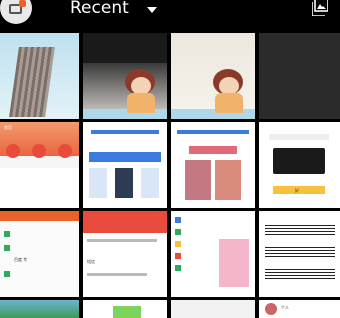  Describe the element at coordinates (213, 254) in the screenshot. I see `color-list-screenshot` at that location.